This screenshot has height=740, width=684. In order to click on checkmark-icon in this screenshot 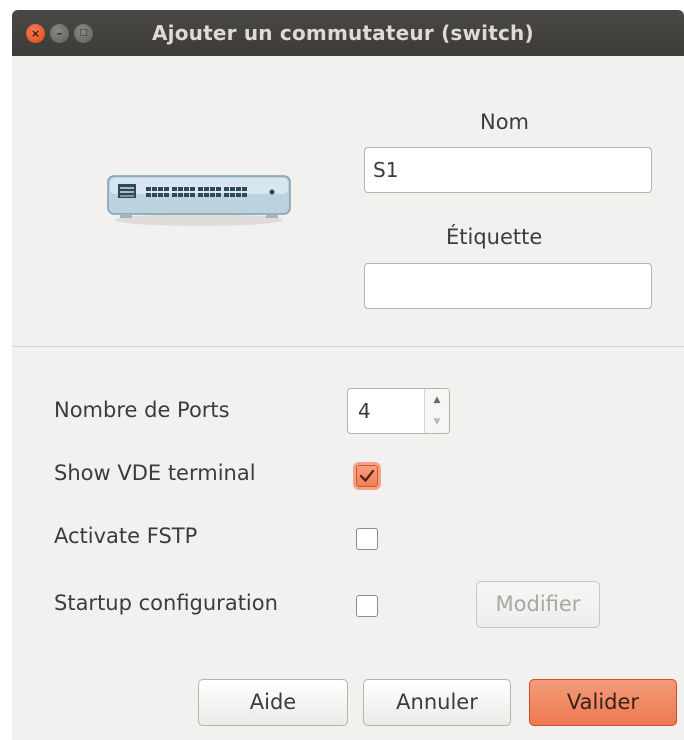, I will do `click(367, 475)`.